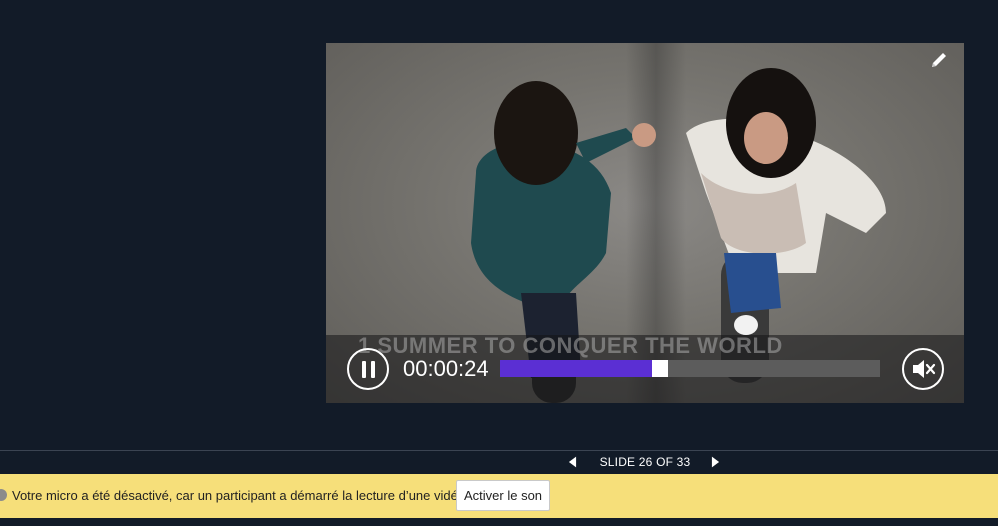  What do you see at coordinates (3, 495) in the screenshot?
I see `info-icon` at bounding box center [3, 495].